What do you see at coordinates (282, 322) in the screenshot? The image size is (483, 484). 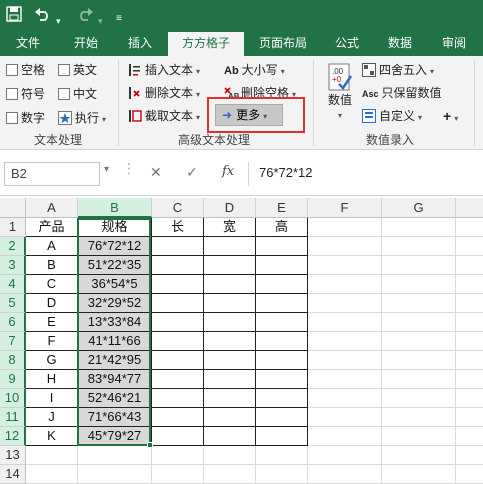 I see `cell-E6` at bounding box center [282, 322].